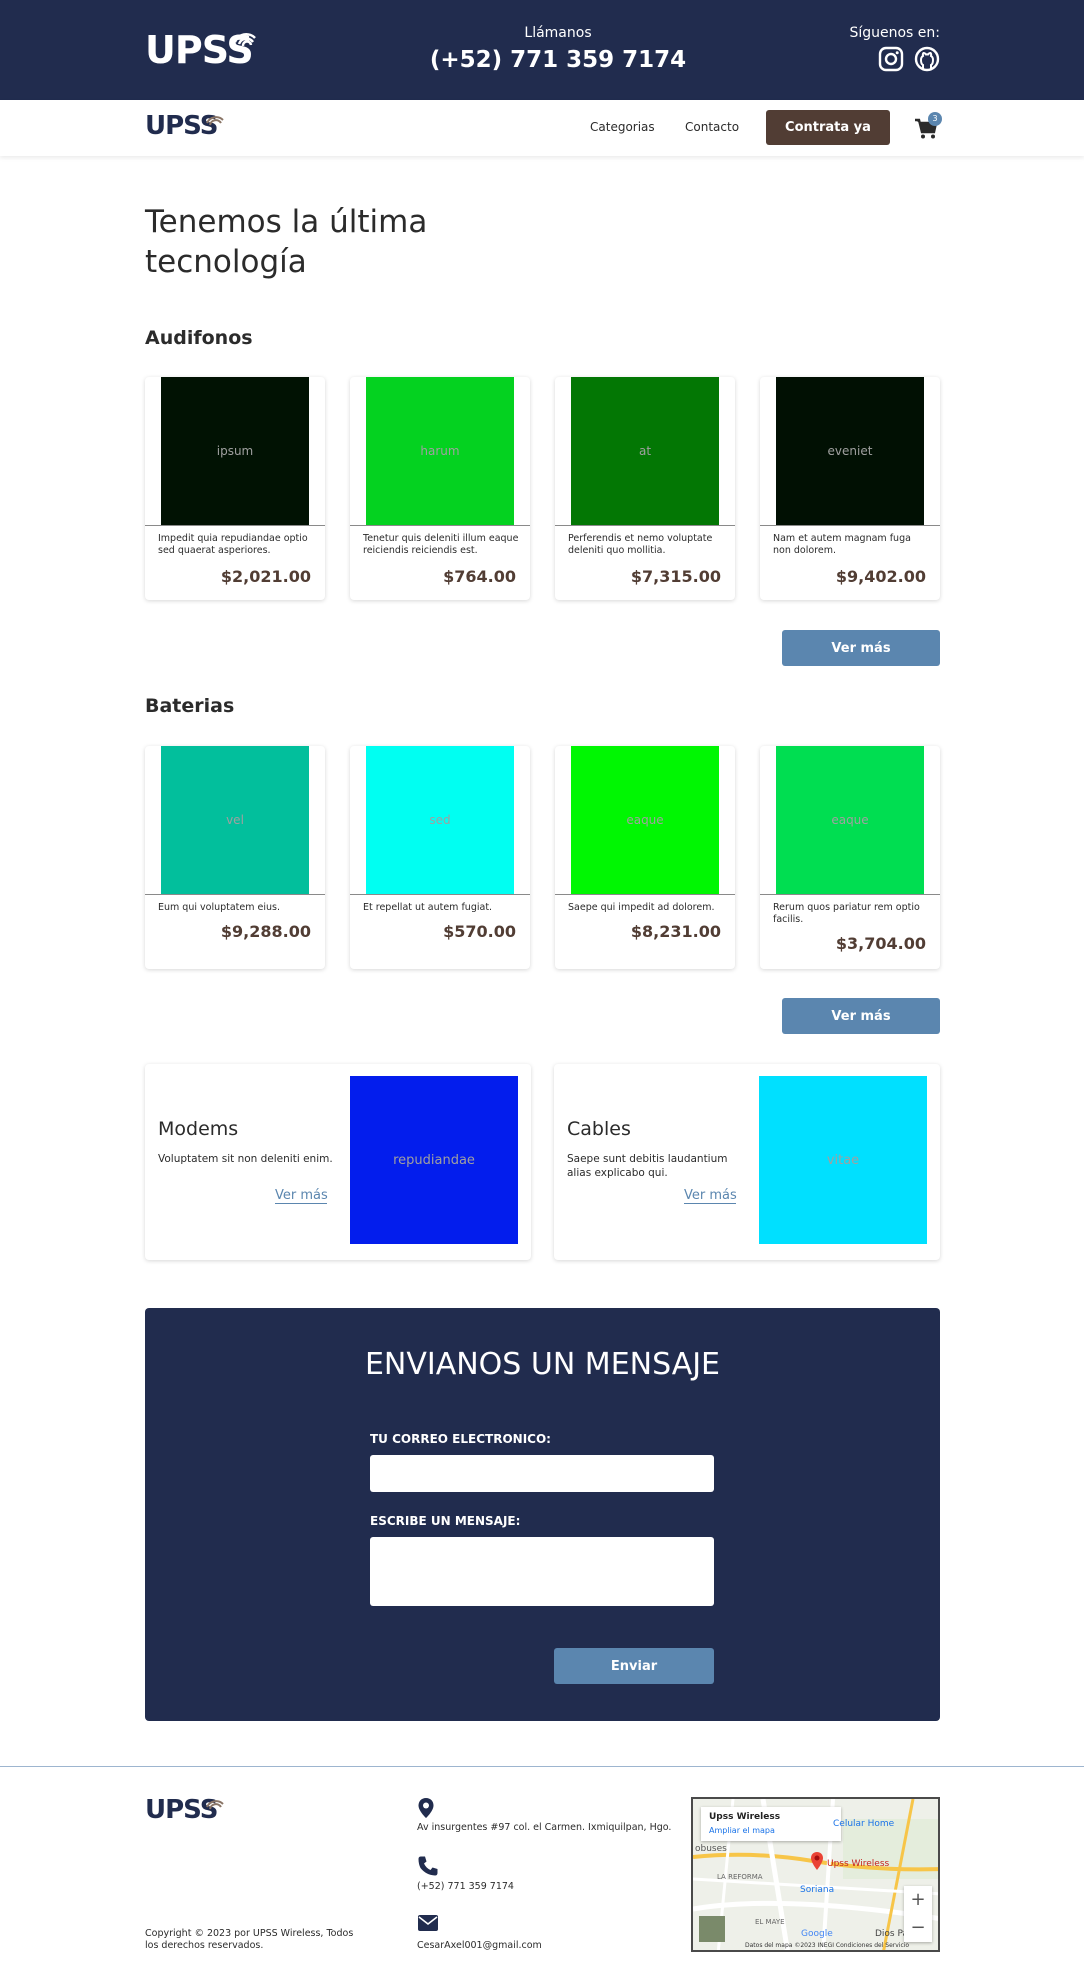 The image size is (1084, 1980). I want to click on nav-link-contacto: Contacto, so click(712, 127).